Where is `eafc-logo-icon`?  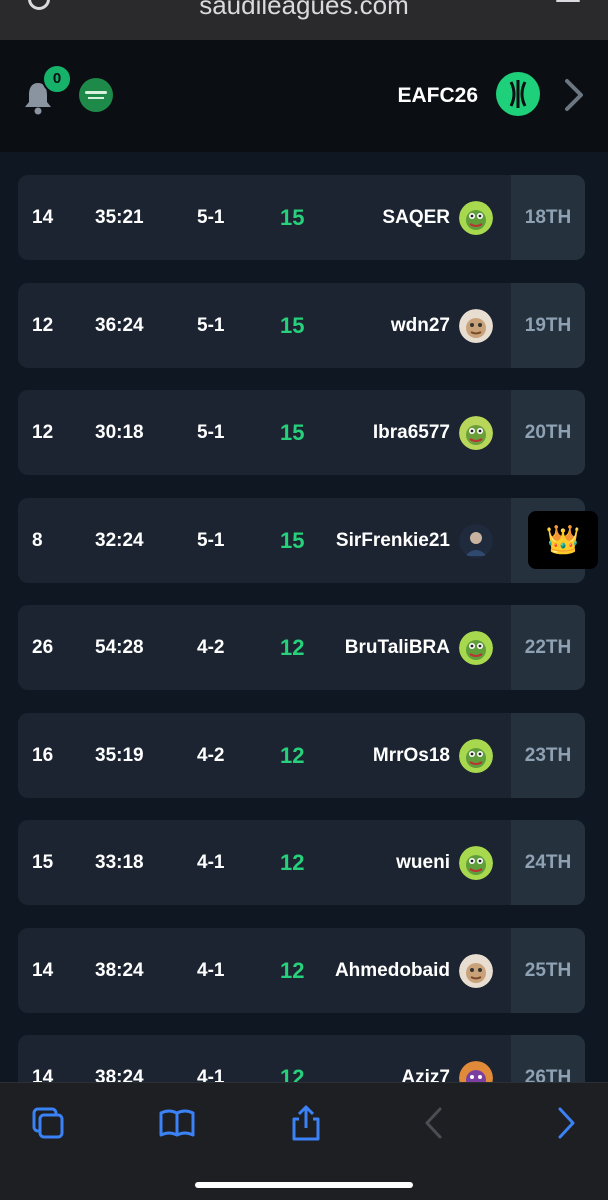
eafc-logo-icon is located at coordinates (518, 94).